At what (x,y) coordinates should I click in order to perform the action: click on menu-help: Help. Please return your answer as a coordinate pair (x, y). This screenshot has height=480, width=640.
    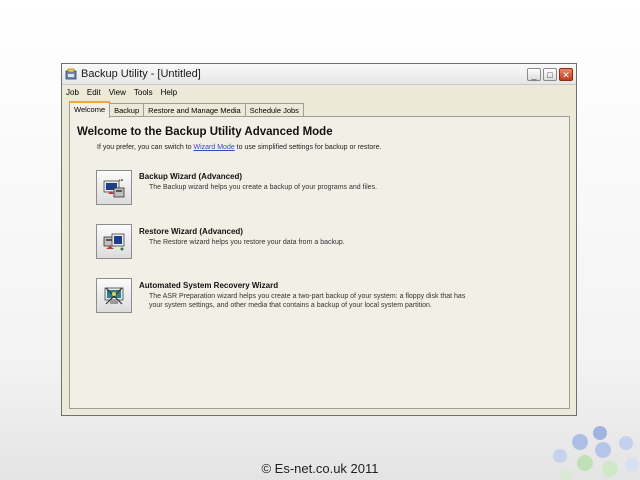
    Looking at the image, I should click on (169, 92).